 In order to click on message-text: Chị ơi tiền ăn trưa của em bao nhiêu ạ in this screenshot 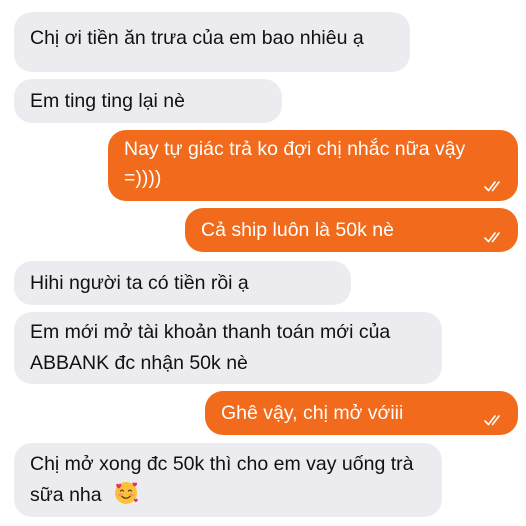, I will do `click(197, 38)`.